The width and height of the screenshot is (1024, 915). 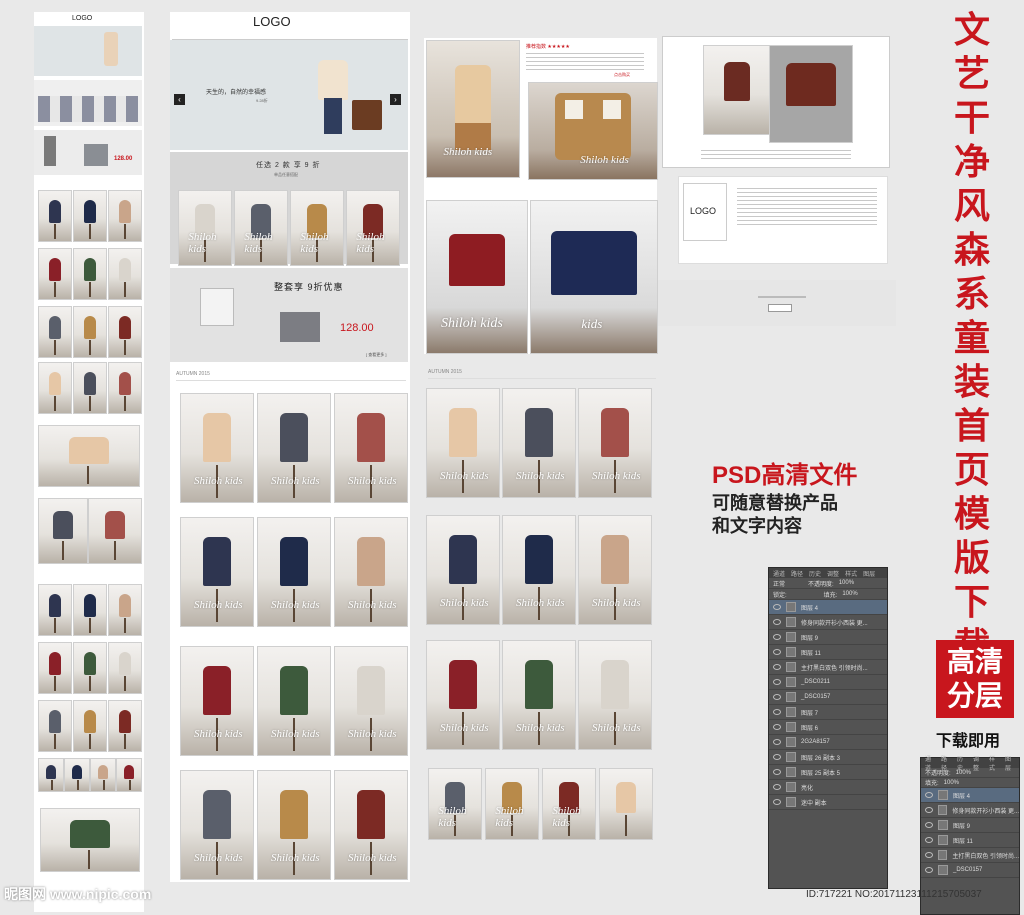 What do you see at coordinates (828, 637) in the screenshot?
I see `ps-layer-row: 图层 9` at bounding box center [828, 637].